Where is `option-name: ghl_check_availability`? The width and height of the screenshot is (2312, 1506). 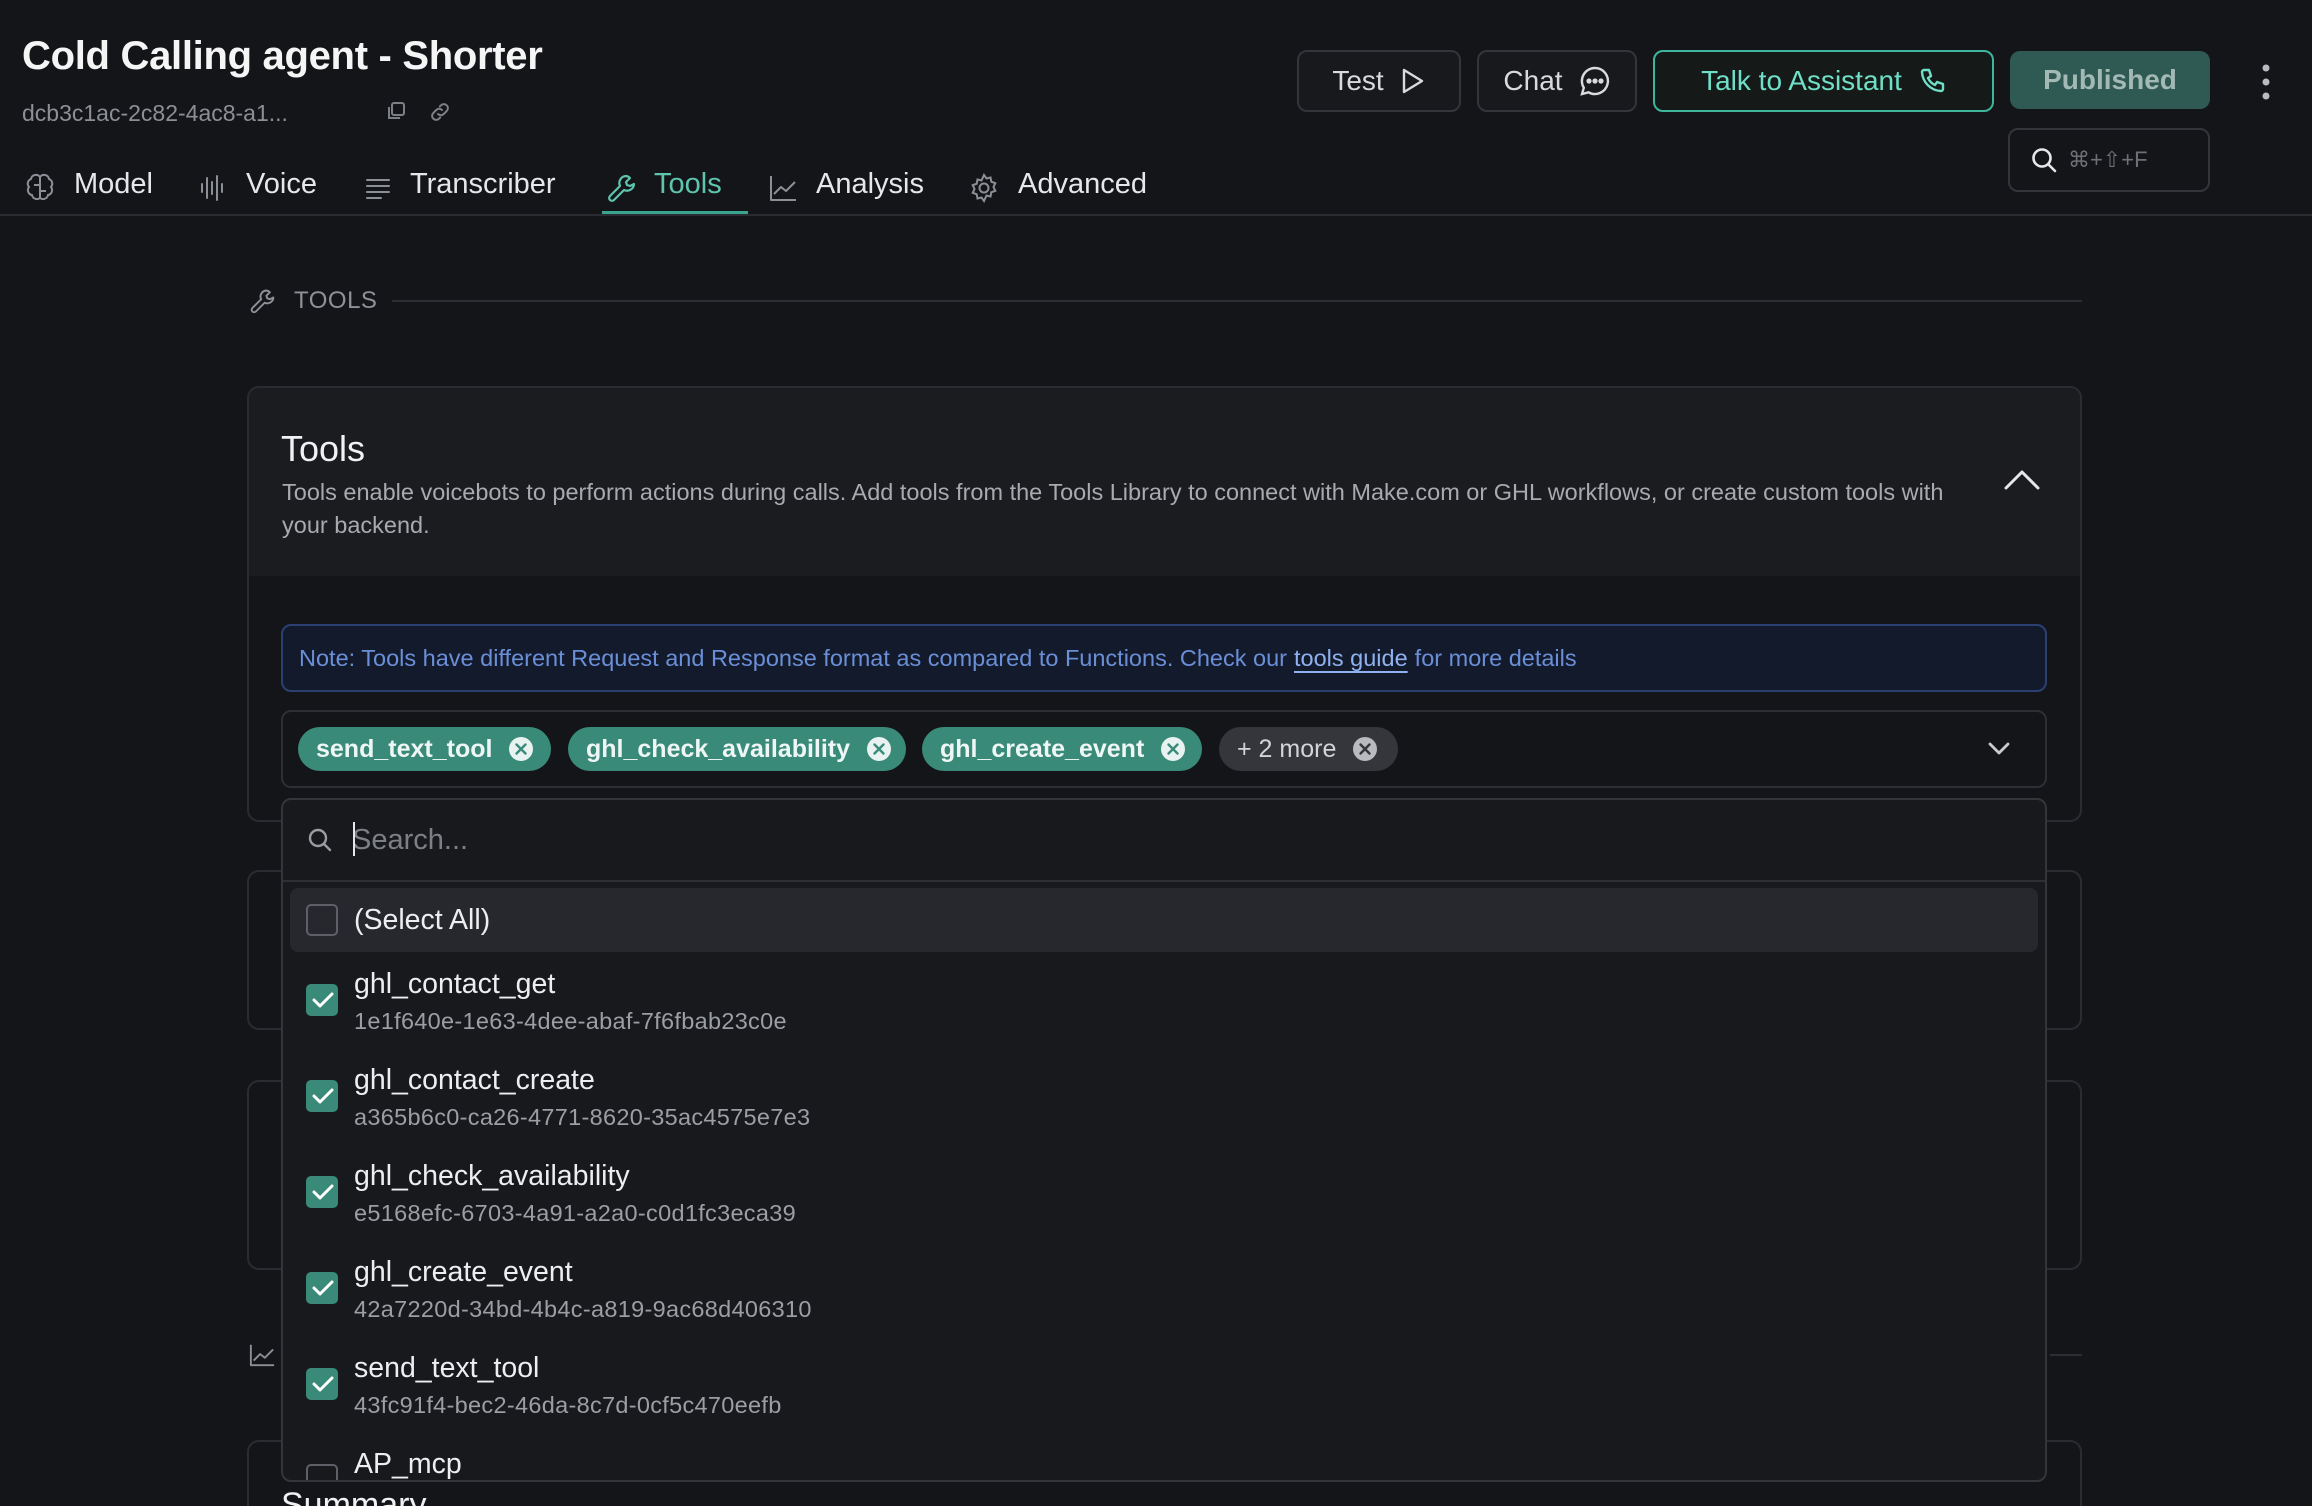
option-name: ghl_check_availability is located at coordinates (492, 1176).